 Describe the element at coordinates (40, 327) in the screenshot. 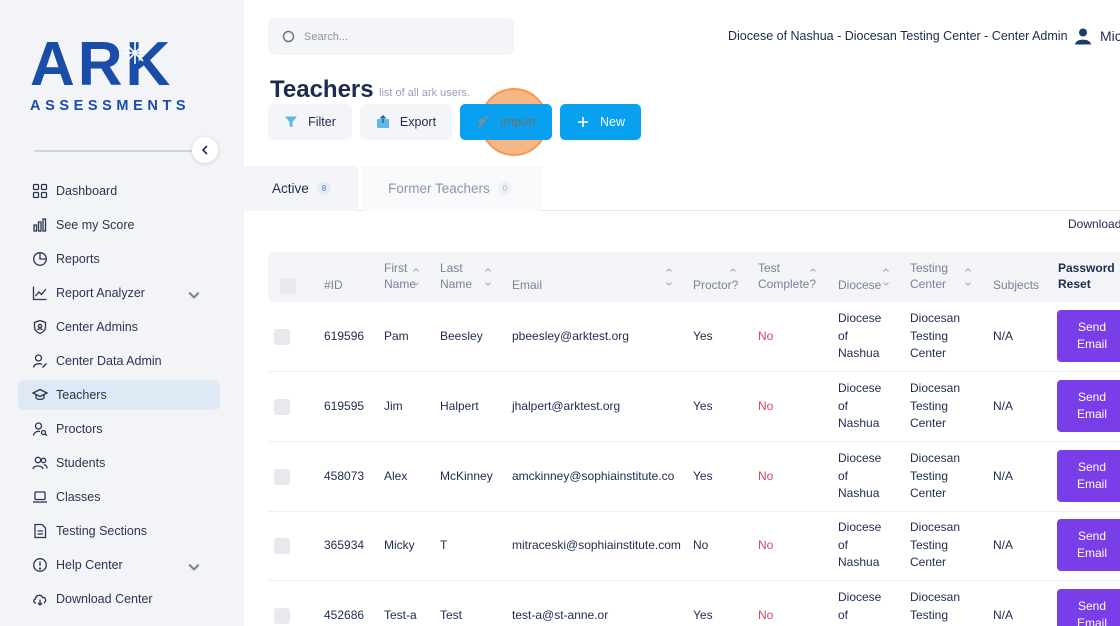

I see `shield-icon` at that location.